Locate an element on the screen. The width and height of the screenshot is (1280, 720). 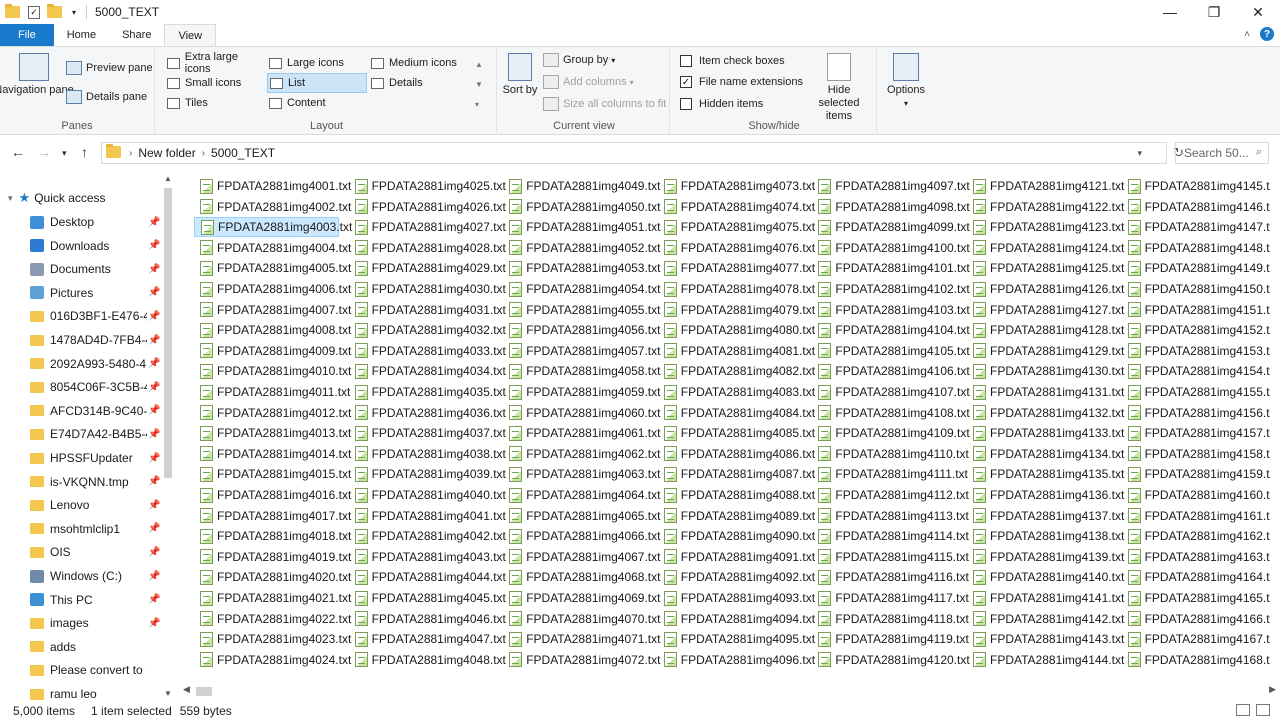
file-item: FPDATA2881img4107.txt is located at coordinates (891, 392).